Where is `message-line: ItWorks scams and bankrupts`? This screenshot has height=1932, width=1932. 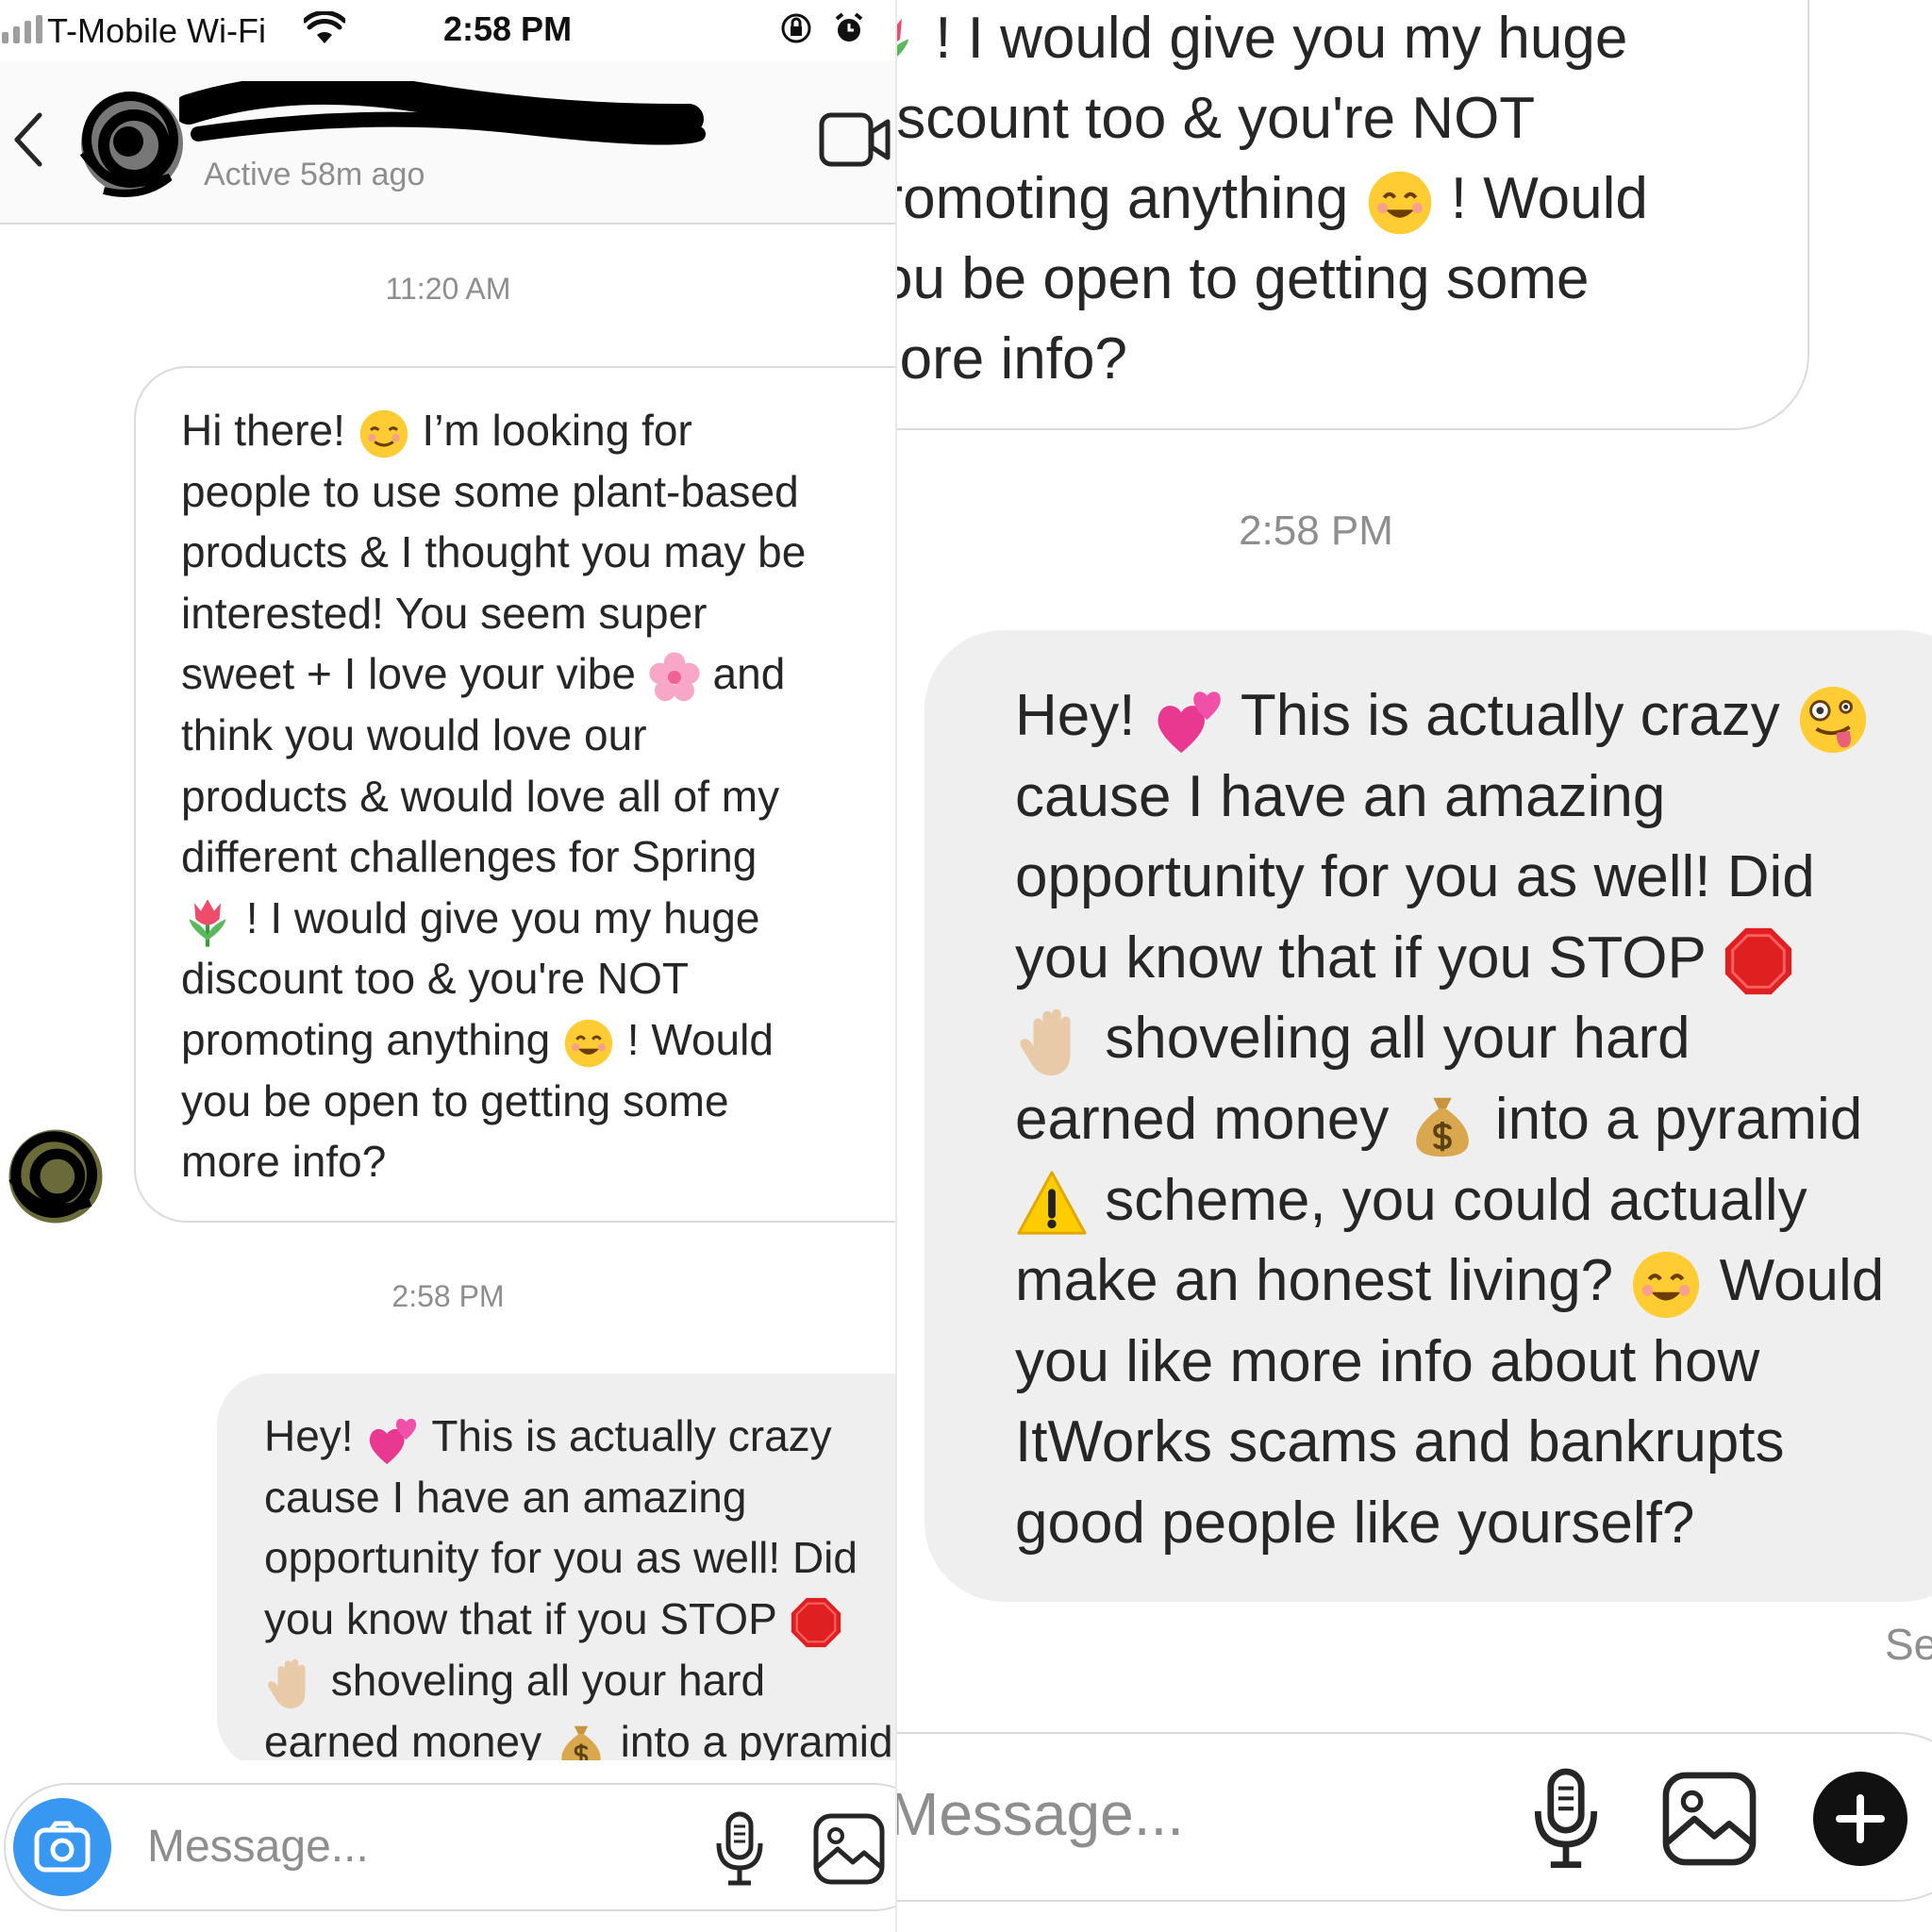
message-line: ItWorks scams and bankrupts is located at coordinates (1400, 1442).